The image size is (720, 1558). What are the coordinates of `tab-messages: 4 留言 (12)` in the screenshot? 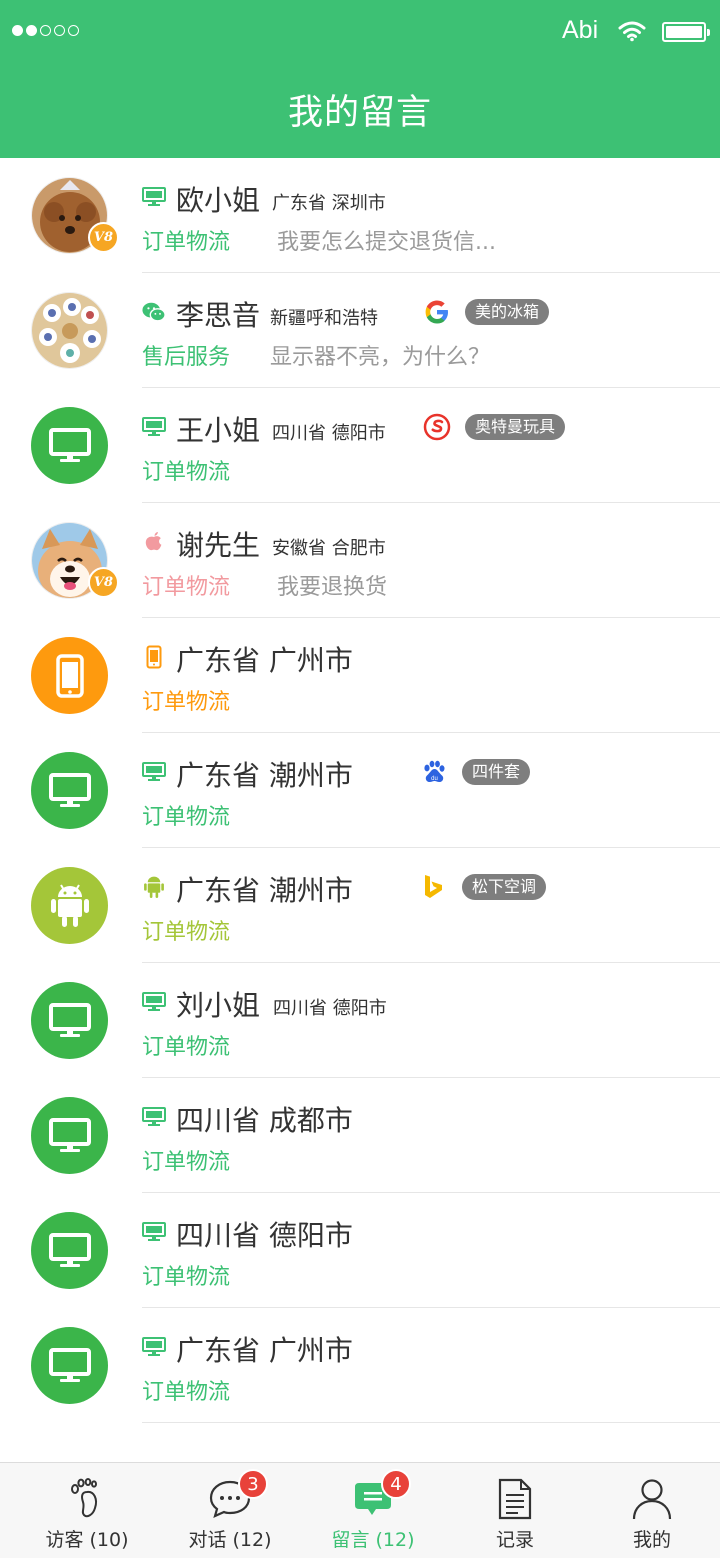 It's located at (373, 1510).